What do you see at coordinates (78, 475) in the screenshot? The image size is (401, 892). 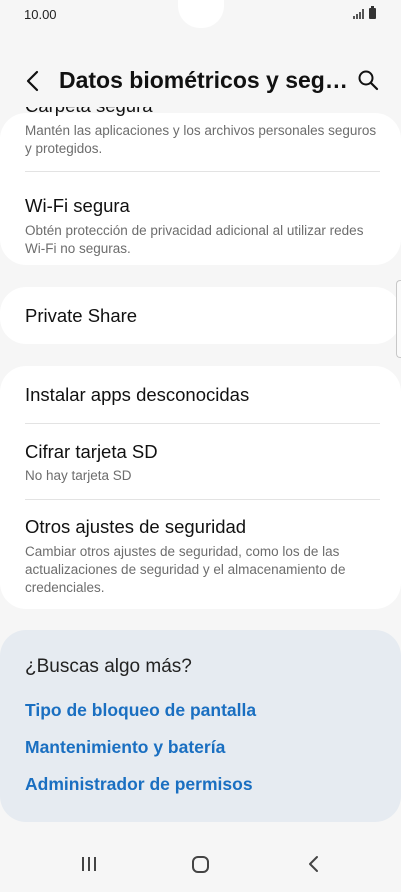 I see `cifrar-sd-subtitle: No hay tarjeta SD` at bounding box center [78, 475].